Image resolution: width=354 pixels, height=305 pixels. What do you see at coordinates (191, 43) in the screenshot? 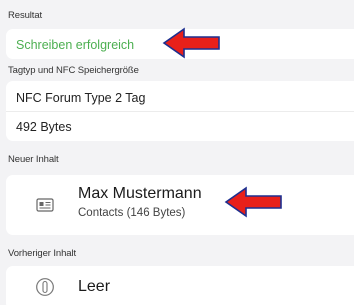
I see `annotation-arrow-result` at bounding box center [191, 43].